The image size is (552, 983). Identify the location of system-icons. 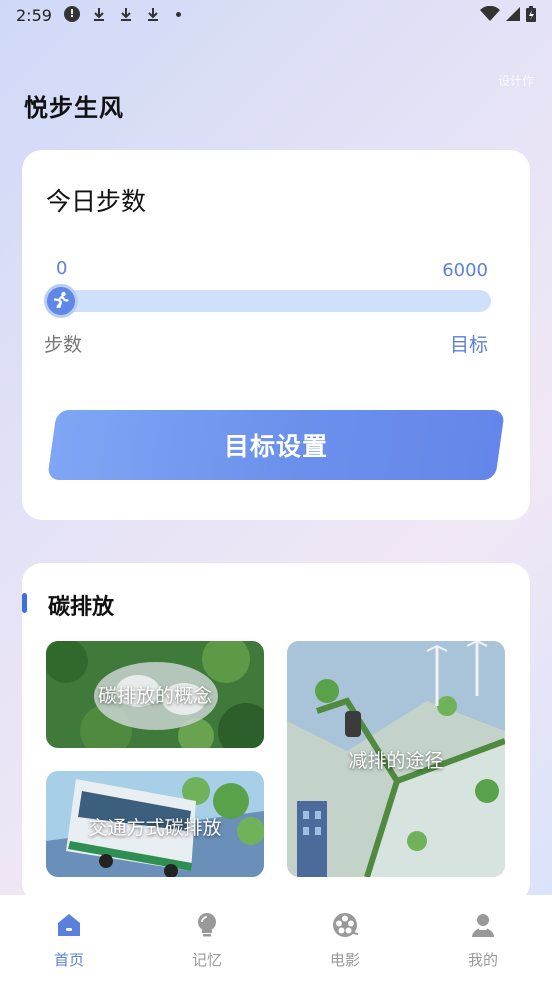
(508, 14).